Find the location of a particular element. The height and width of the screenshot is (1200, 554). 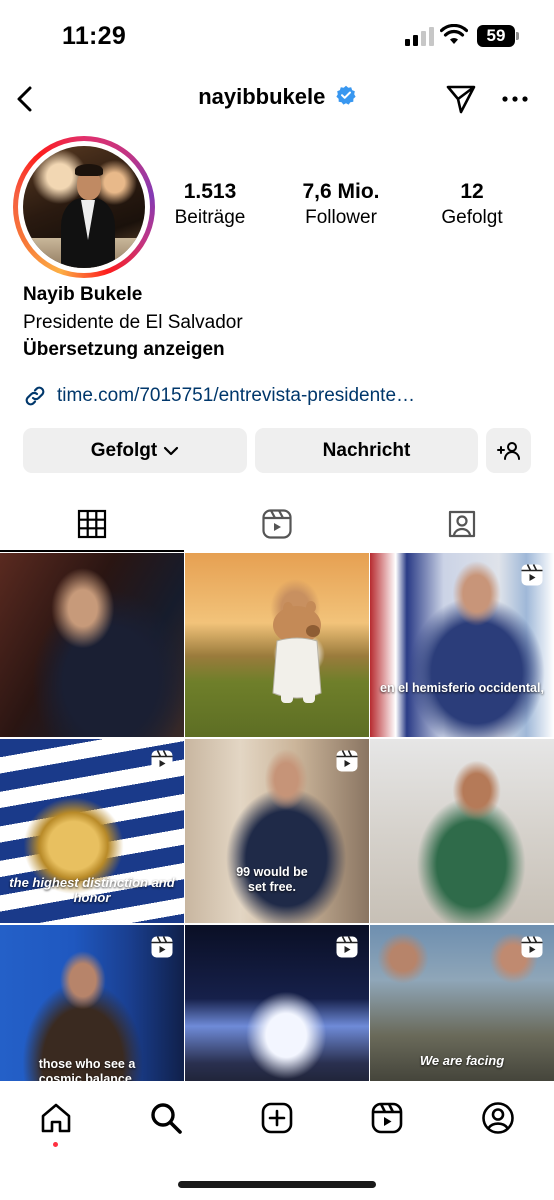

profile-header: nayibbukele is located at coordinates (277, 99).